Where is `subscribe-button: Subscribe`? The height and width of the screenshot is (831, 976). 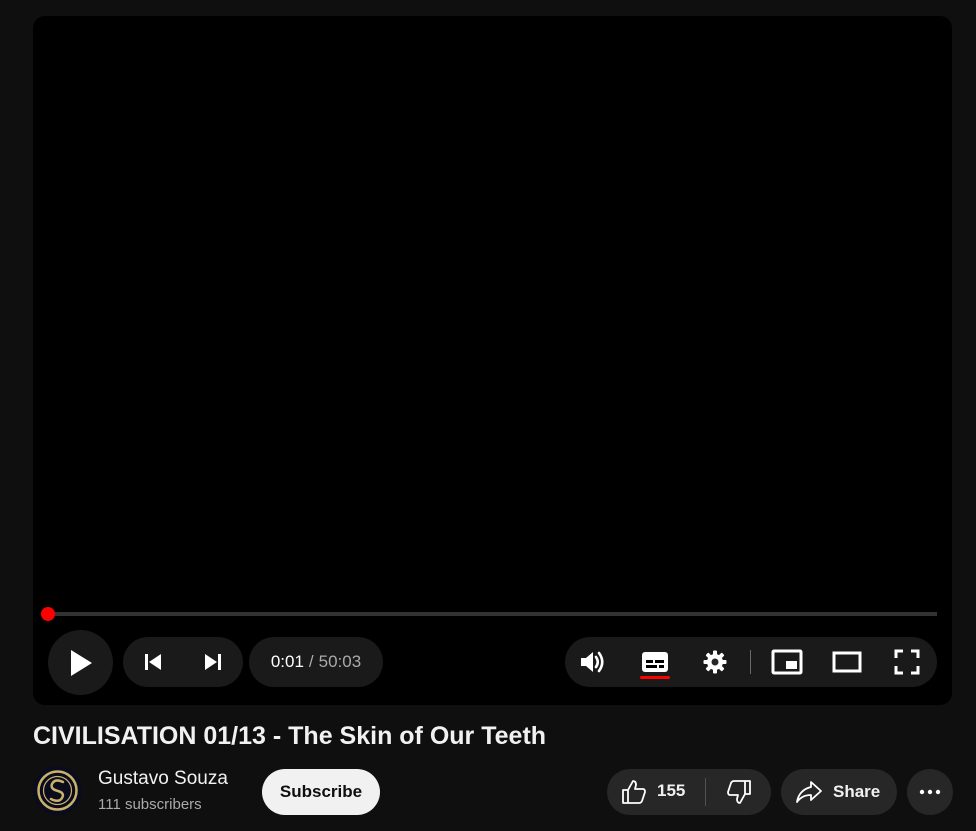
subscribe-button: Subscribe is located at coordinates (321, 792).